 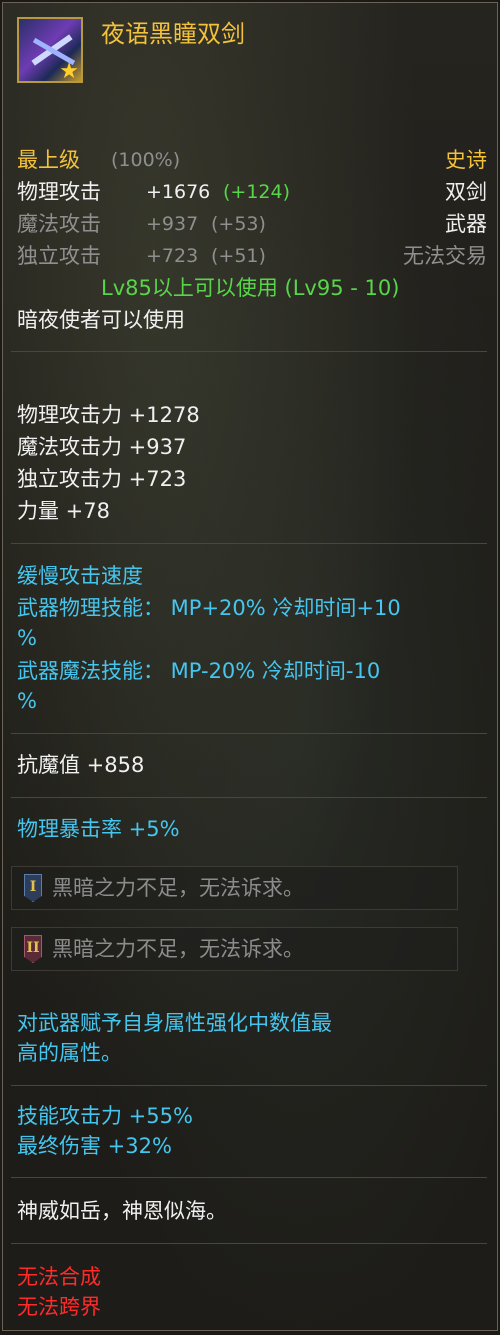 What do you see at coordinates (209, 608) in the screenshot?
I see `weapon-physical-skill: 武器物理技能： MP+20% 冷却时间+10` at bounding box center [209, 608].